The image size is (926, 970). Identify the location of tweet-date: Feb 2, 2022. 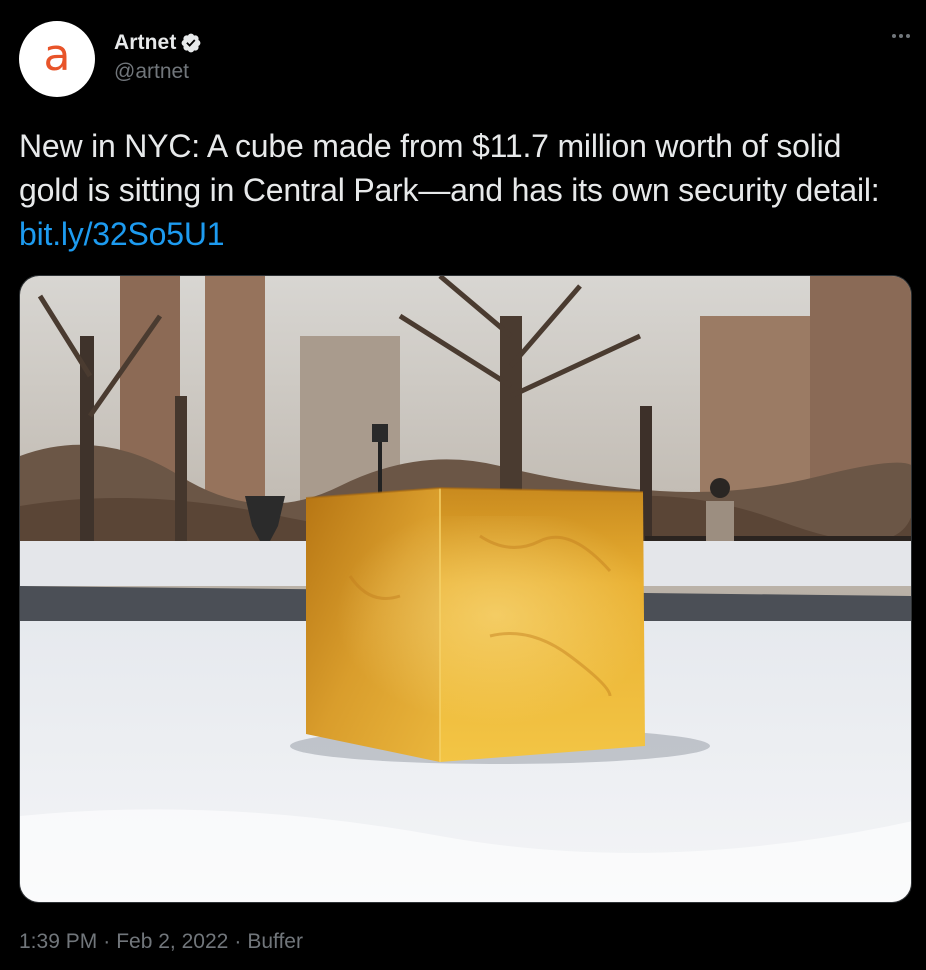
(172, 942).